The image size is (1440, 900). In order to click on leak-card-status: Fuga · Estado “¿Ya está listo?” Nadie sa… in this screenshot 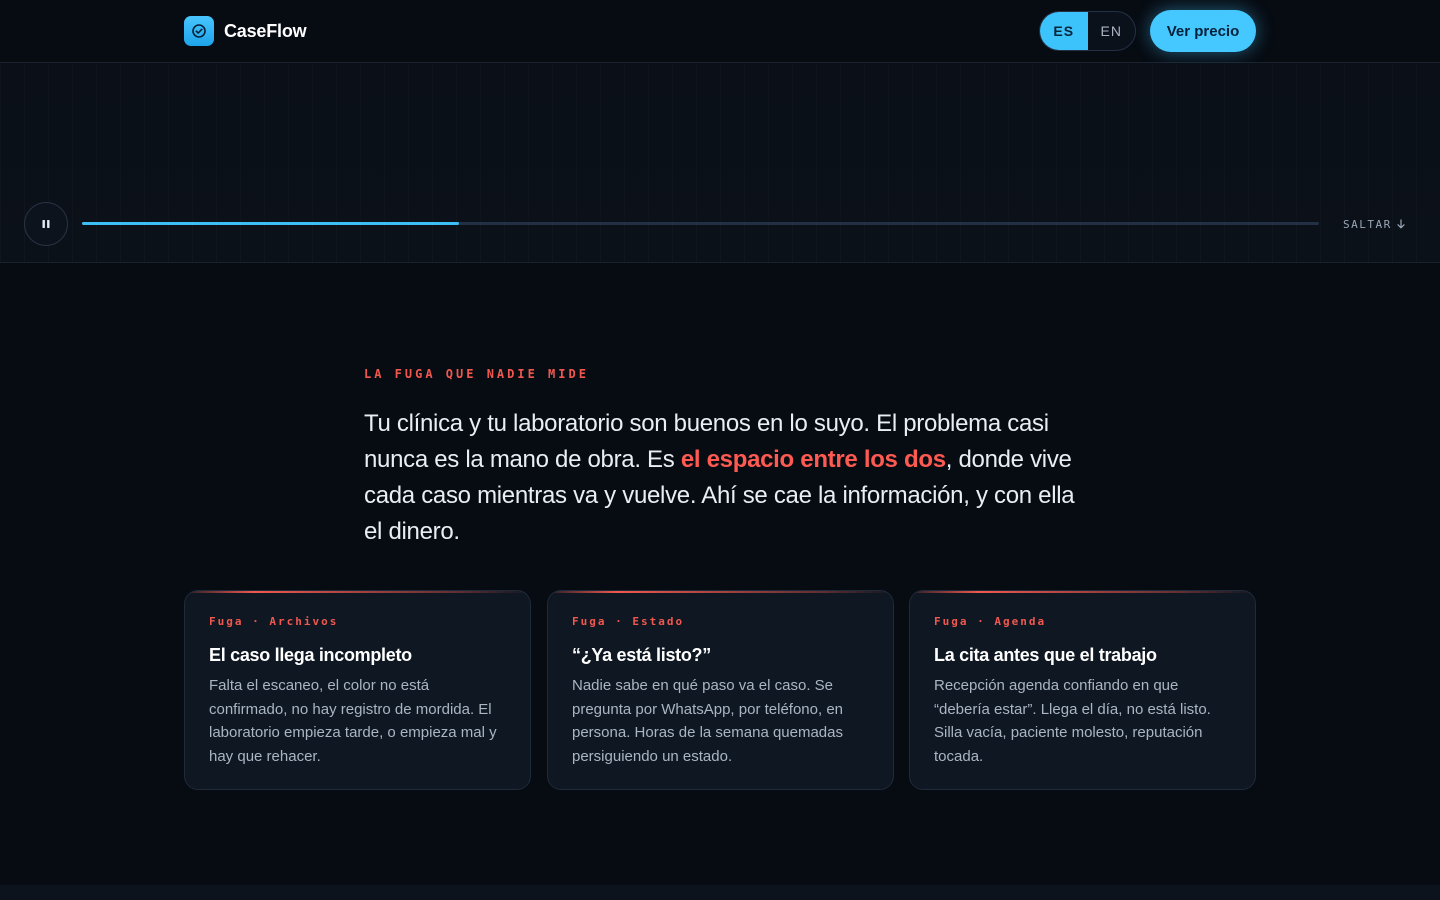, I will do `click(720, 690)`.